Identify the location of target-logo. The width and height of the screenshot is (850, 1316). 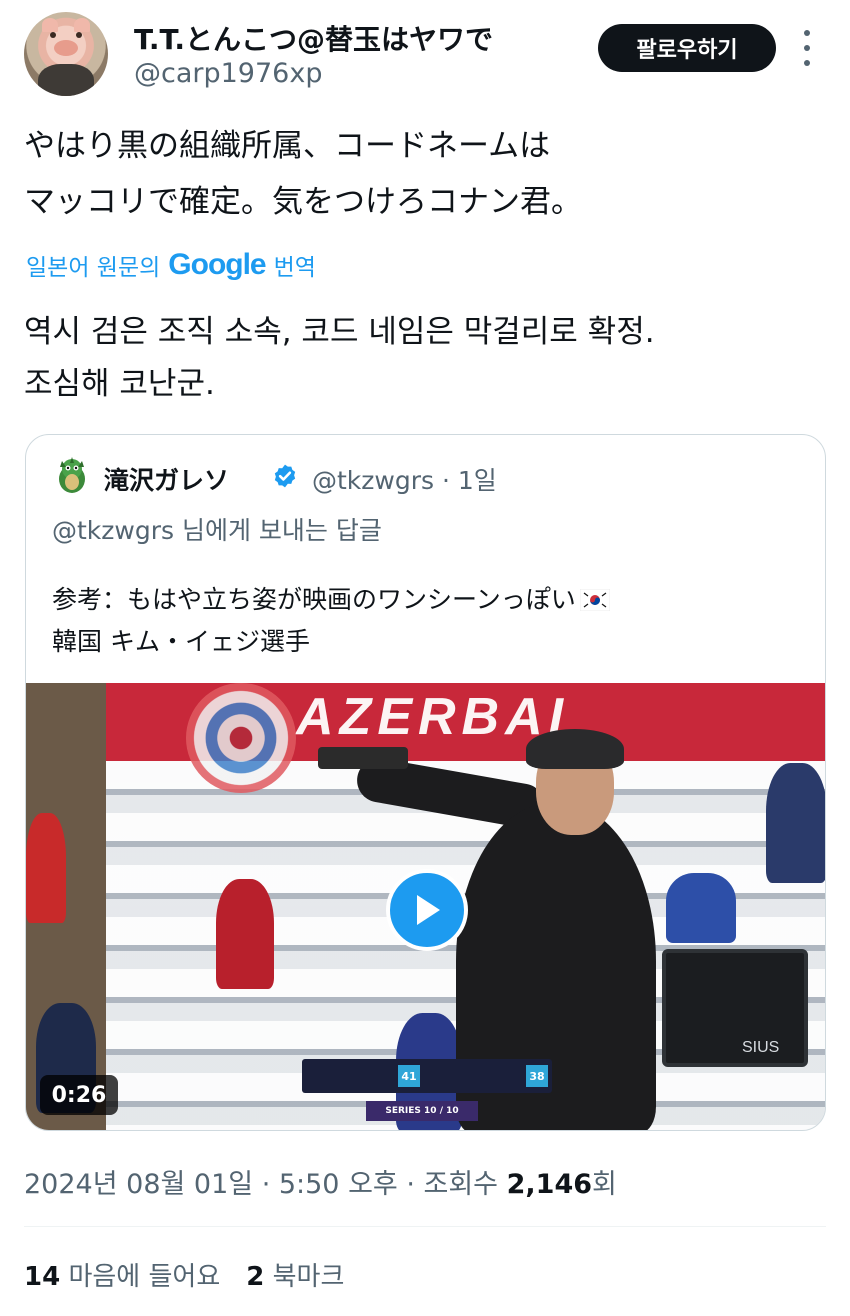
(241, 738).